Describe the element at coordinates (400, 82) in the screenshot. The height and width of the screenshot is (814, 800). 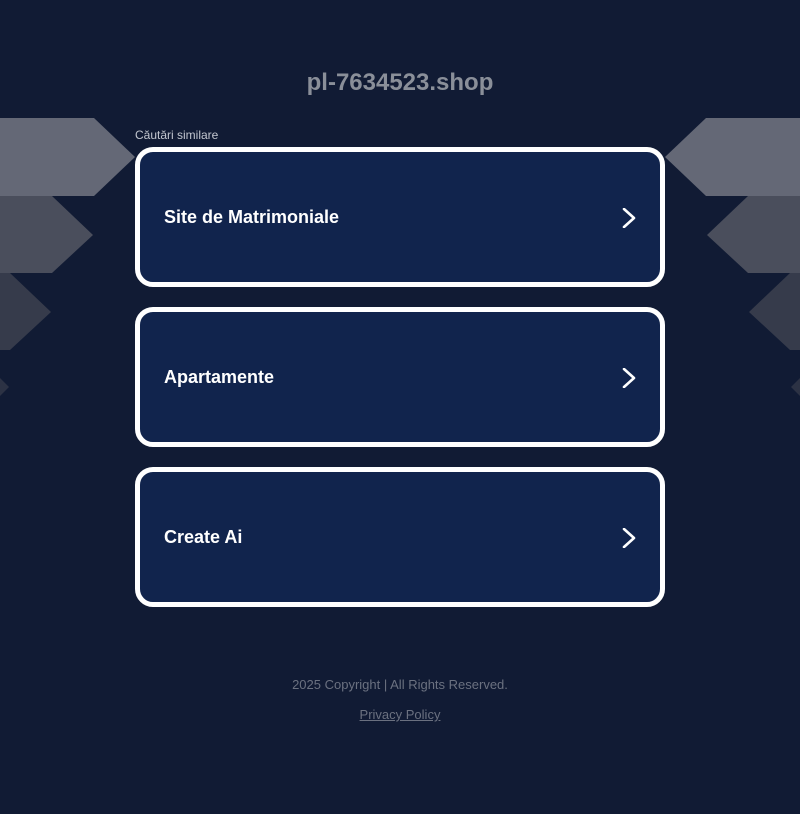
I see `domain-title: pl-7634523.shop` at that location.